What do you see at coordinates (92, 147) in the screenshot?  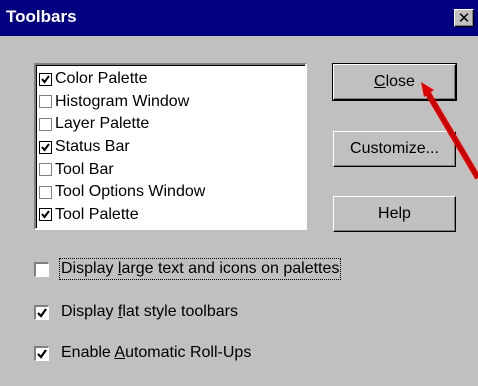 I see `list-item-label: Status Bar` at bounding box center [92, 147].